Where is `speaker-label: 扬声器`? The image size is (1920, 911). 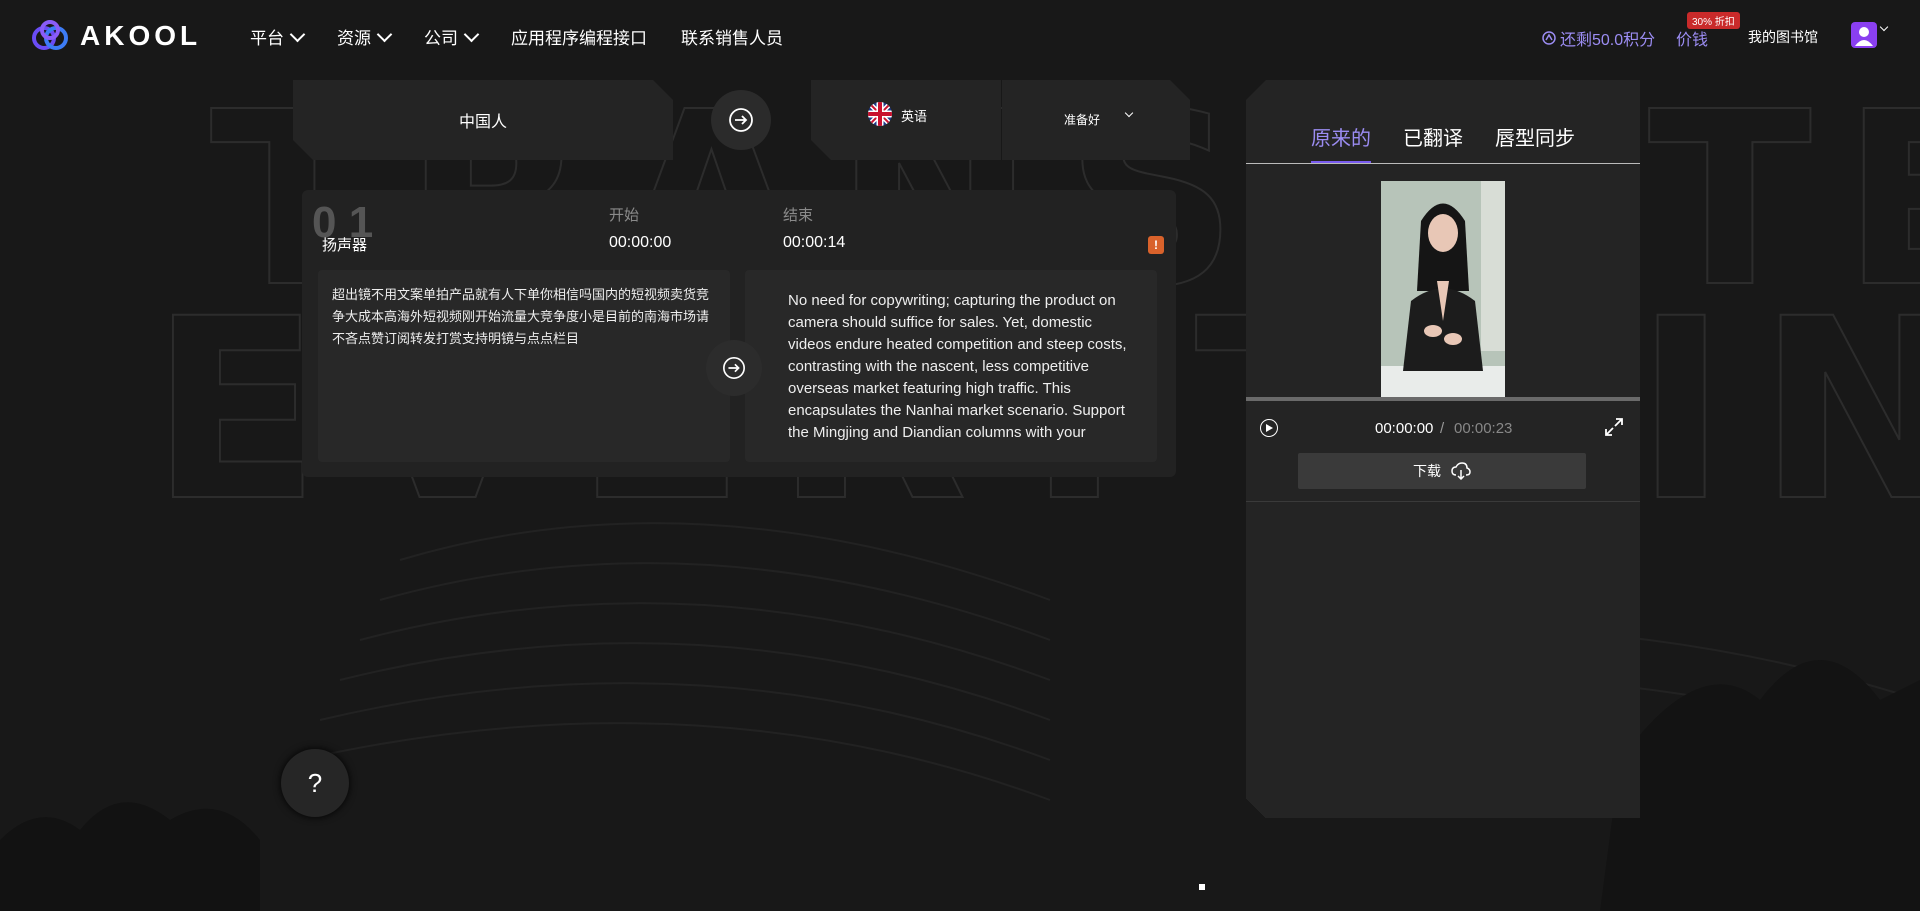 speaker-label: 扬声器 is located at coordinates (344, 244).